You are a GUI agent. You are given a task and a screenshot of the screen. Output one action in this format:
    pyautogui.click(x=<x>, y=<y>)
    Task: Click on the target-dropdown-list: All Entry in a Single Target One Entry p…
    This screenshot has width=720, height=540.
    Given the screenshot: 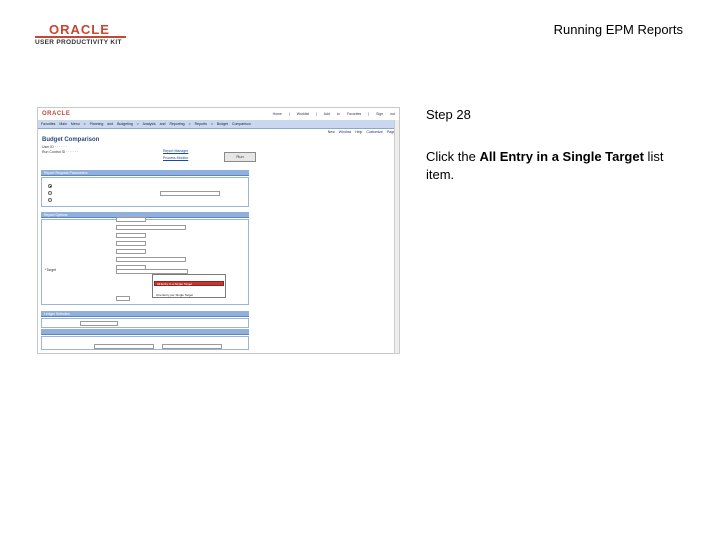 What is the action you would take?
    pyautogui.click(x=189, y=286)
    